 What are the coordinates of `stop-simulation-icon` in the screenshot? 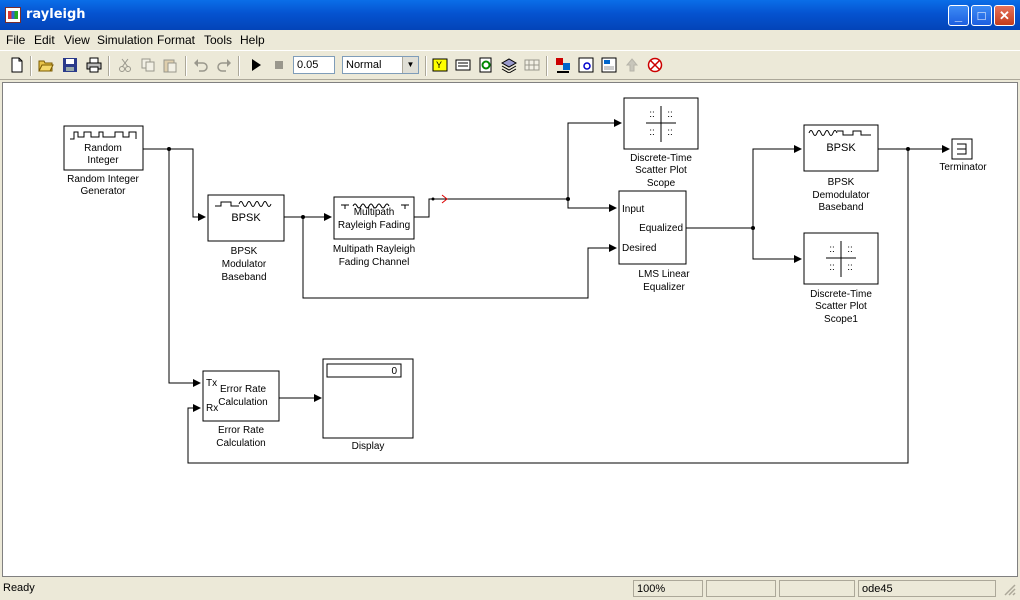 It's located at (279, 65).